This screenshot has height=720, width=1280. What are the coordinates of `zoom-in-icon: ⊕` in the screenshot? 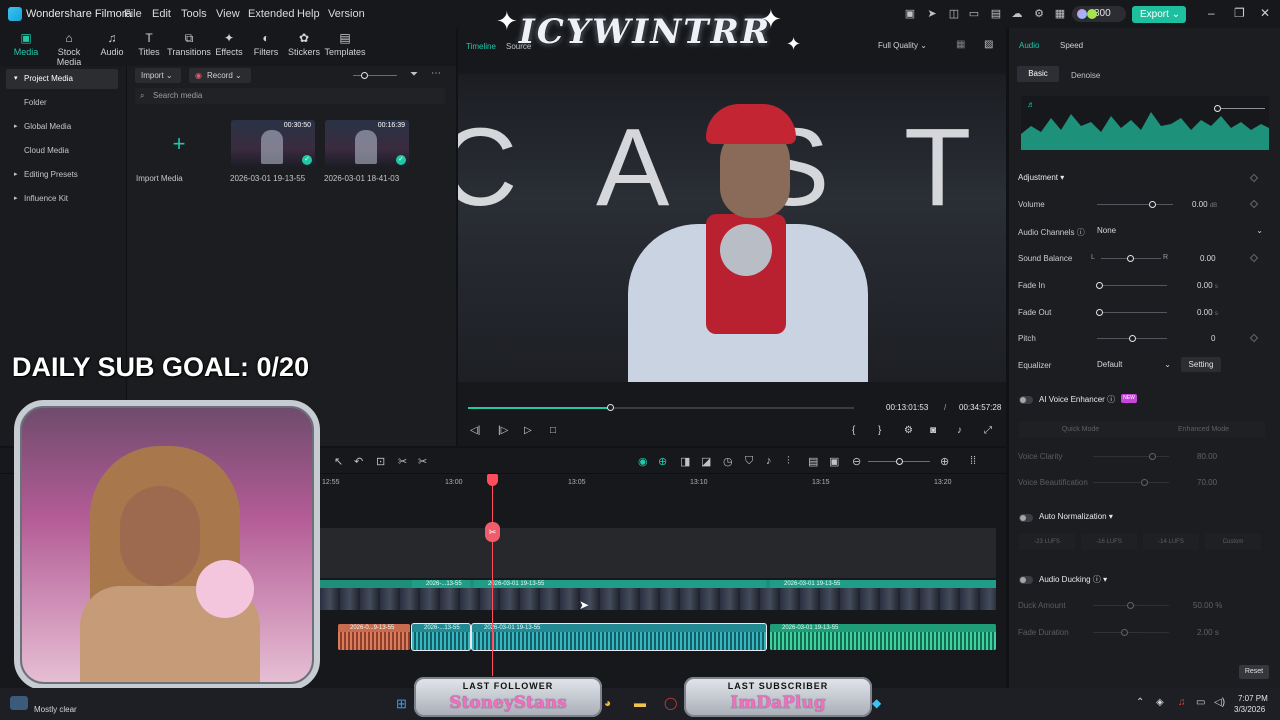 It's located at (944, 461).